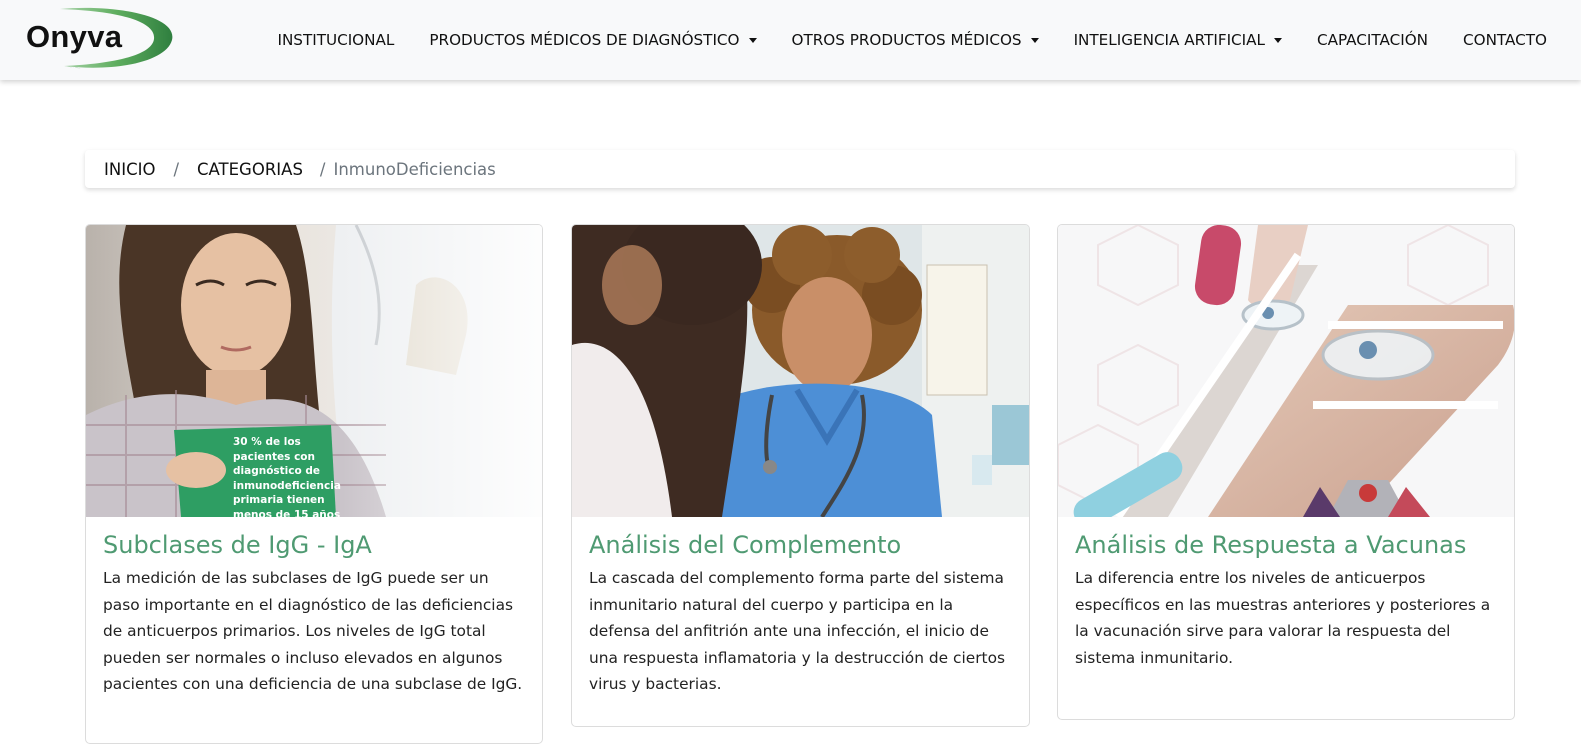 Image resolution: width=1581 pixels, height=744 pixels. I want to click on card-image-scientist-collage, so click(1286, 371).